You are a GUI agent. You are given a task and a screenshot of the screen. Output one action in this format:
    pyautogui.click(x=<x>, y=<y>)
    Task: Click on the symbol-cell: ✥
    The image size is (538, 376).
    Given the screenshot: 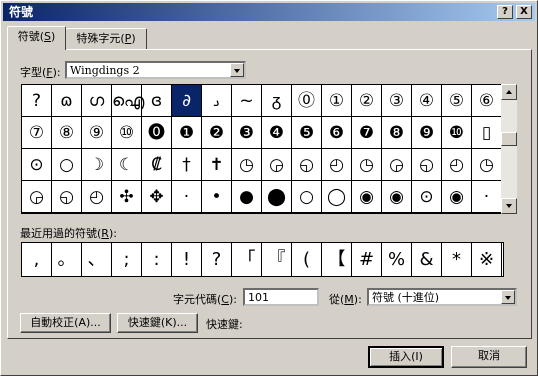 What is the action you would take?
    pyautogui.click(x=157, y=197)
    